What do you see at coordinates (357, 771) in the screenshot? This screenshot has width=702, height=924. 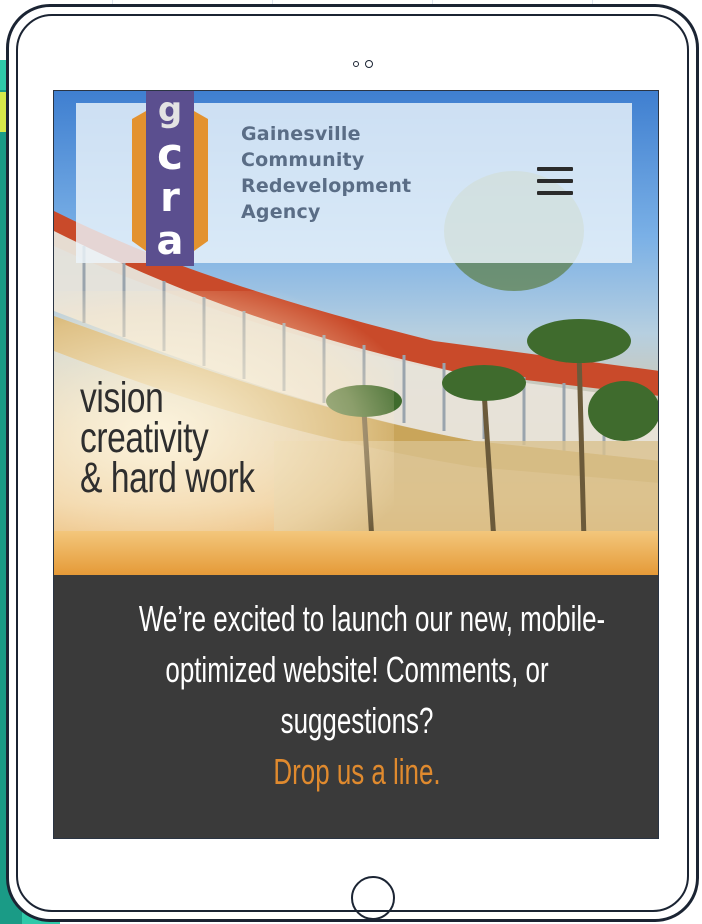 I see `contact-link: Drop us a line.` at bounding box center [357, 771].